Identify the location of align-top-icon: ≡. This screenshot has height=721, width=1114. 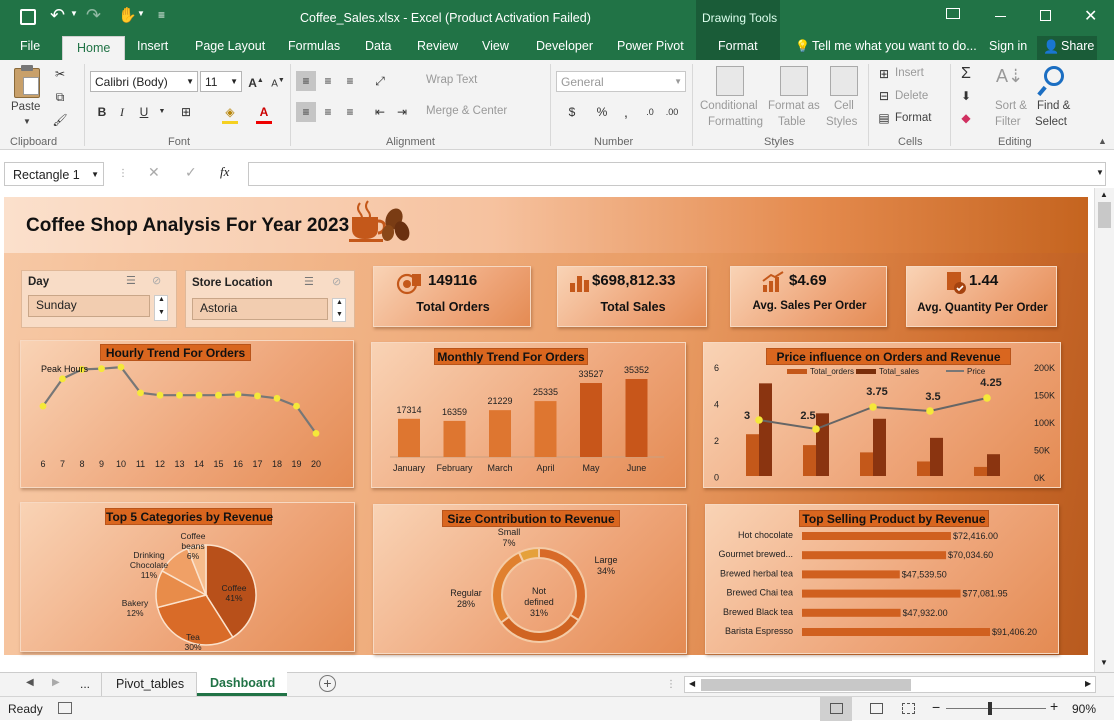
(306, 81).